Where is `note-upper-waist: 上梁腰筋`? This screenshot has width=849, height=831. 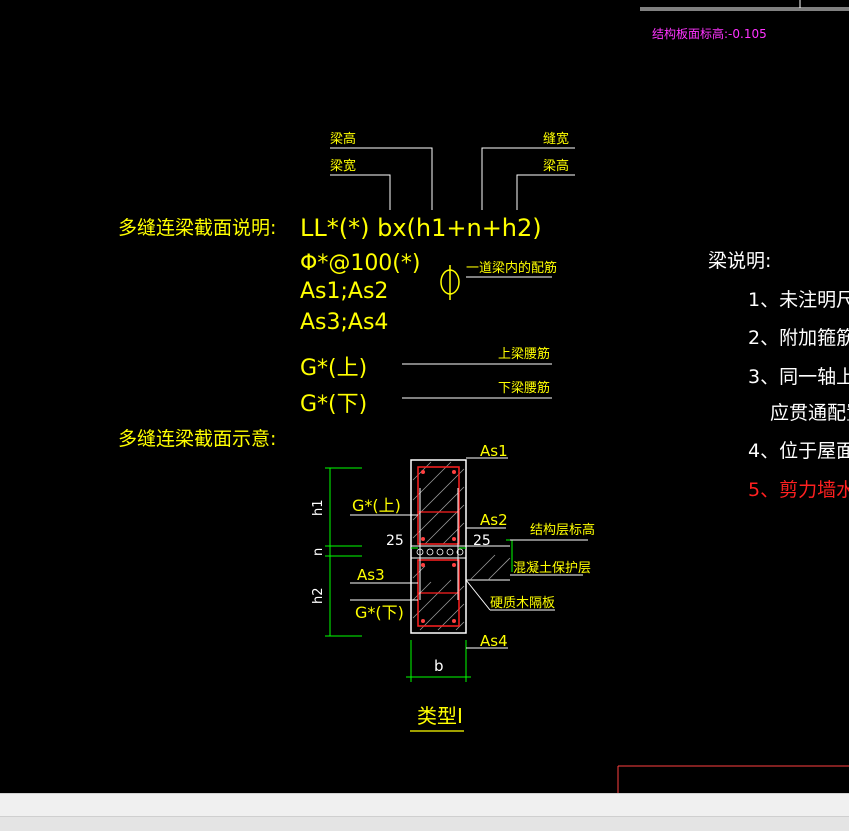
note-upper-waist: 上梁腰筋 is located at coordinates (524, 354).